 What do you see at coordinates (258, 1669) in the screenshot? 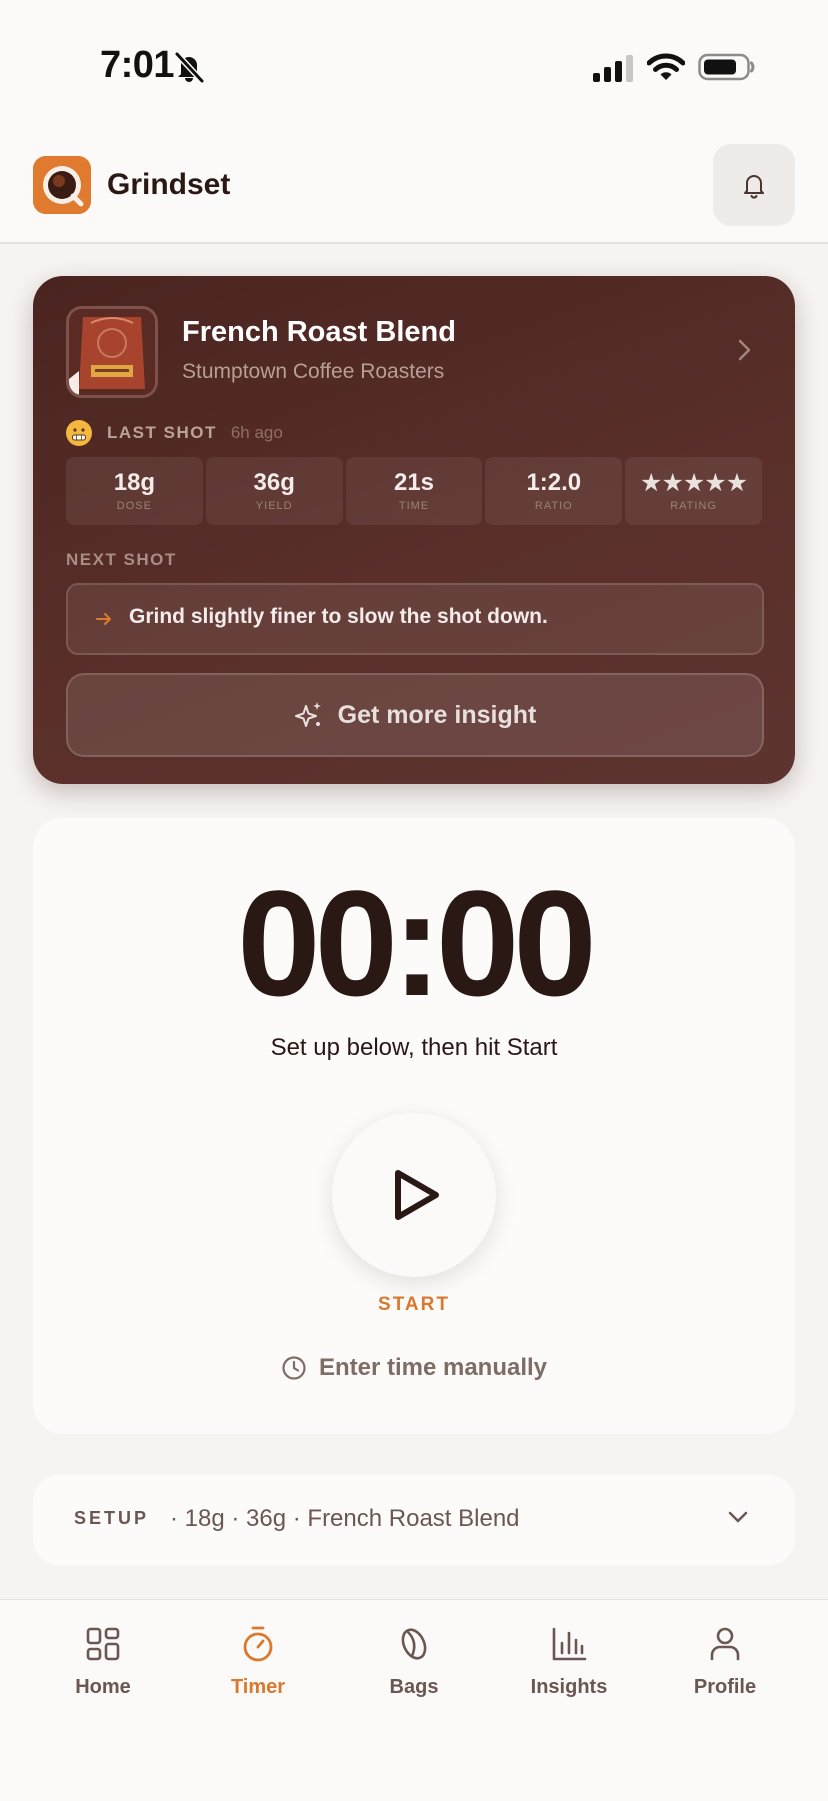
I see `tab-timer: Timer` at bounding box center [258, 1669].